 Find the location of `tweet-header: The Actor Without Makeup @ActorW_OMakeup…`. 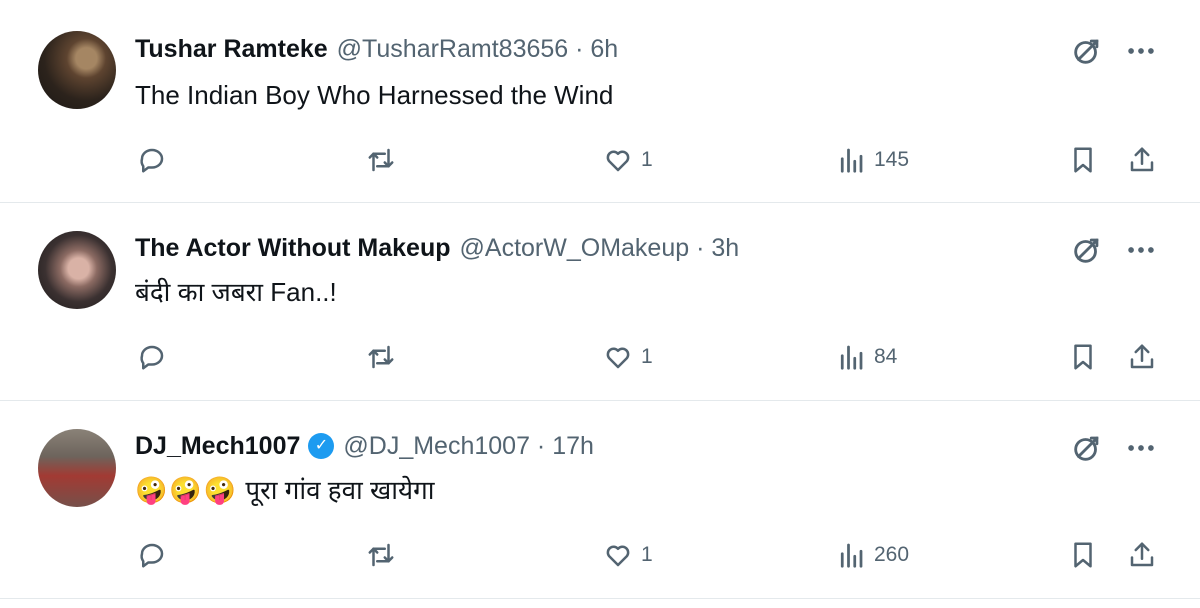

tweet-header: The Actor Without Makeup @ActorW_OMakeup… is located at coordinates (437, 248).